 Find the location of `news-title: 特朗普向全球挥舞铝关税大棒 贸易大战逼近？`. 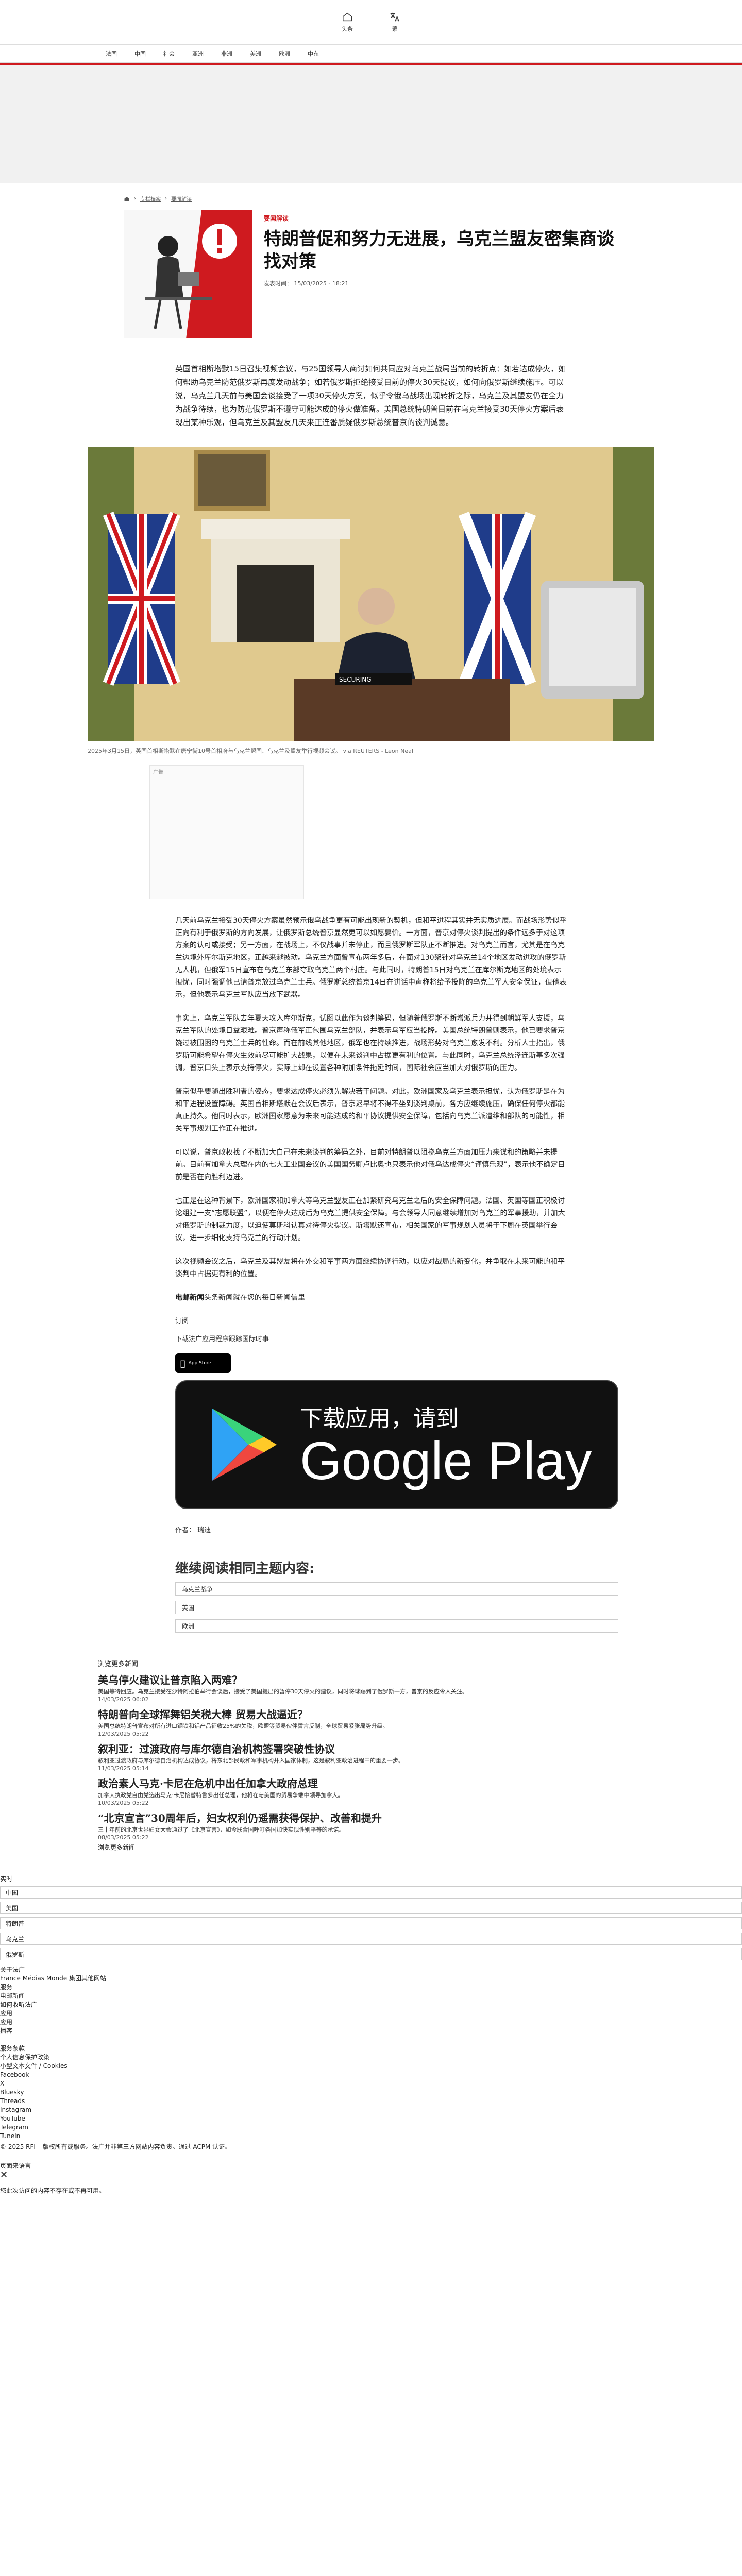

news-title: 特朗普向全球挥舞铝关税大棒 贸易大战逼近？ is located at coordinates (371, 1714).